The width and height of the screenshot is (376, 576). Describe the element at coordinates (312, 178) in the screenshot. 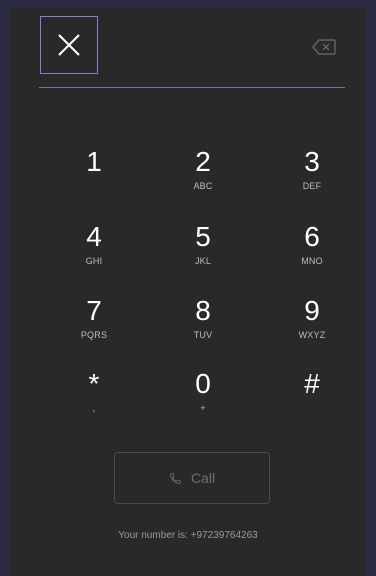

I see `dialpad-key-3: 3 DEF` at that location.